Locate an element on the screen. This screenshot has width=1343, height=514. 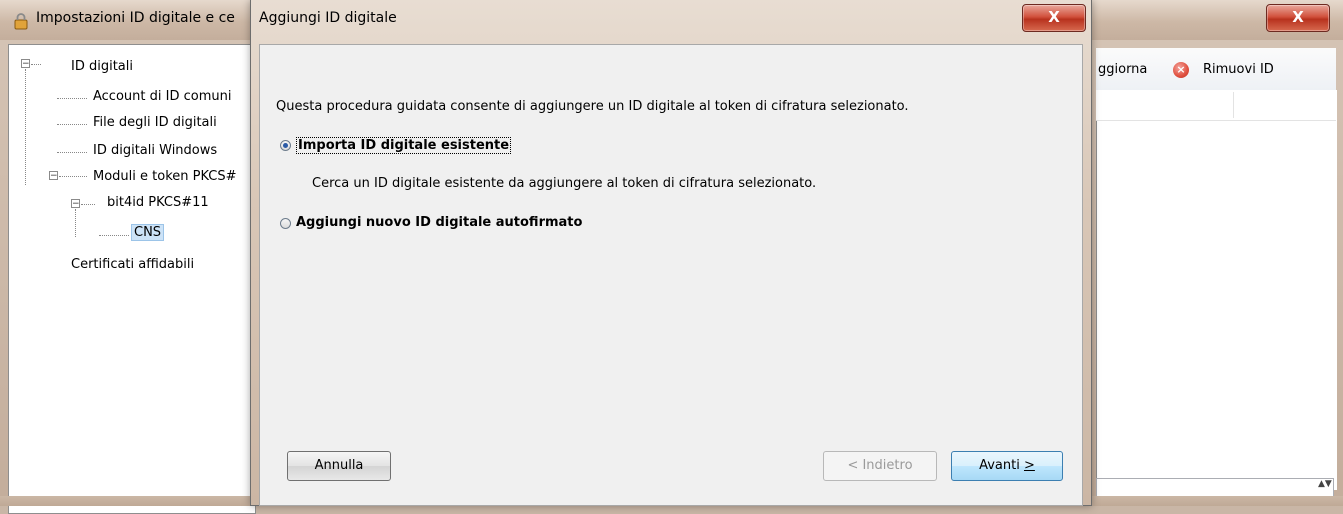
selected-item-label: CNS is located at coordinates (148, 232).